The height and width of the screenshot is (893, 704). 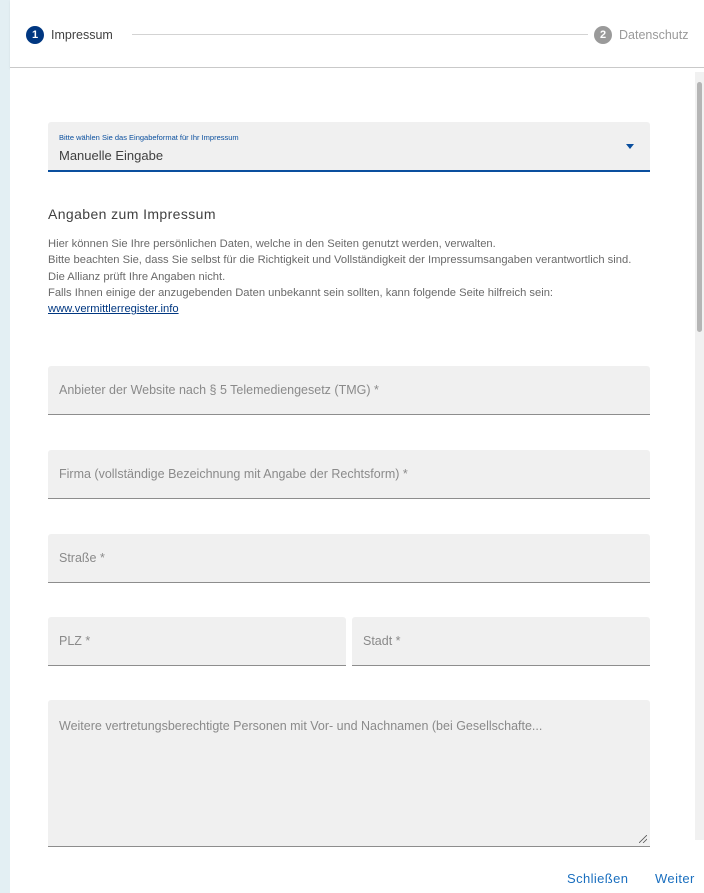 I want to click on step-label: Datenschutz, so click(x=654, y=35).